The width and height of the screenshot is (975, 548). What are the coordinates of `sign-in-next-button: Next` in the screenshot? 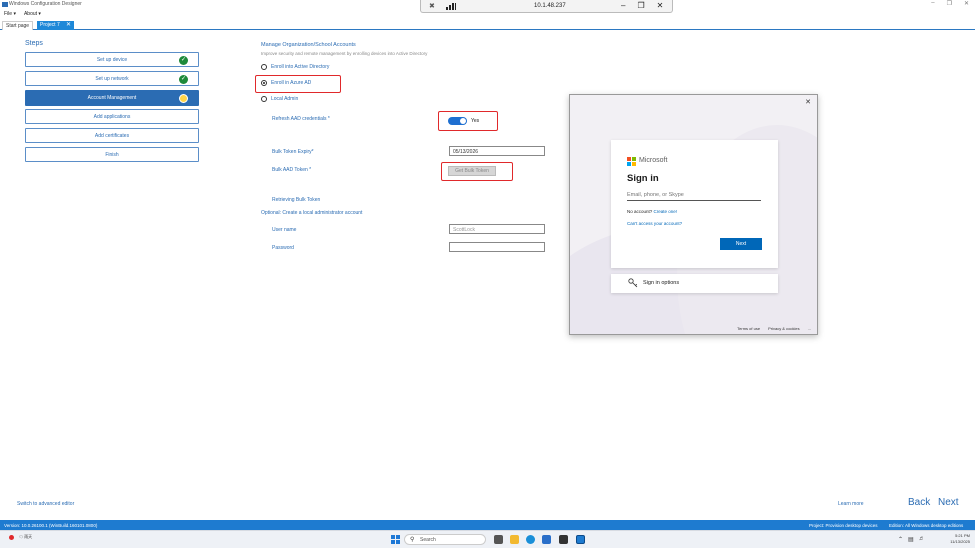 It's located at (741, 244).